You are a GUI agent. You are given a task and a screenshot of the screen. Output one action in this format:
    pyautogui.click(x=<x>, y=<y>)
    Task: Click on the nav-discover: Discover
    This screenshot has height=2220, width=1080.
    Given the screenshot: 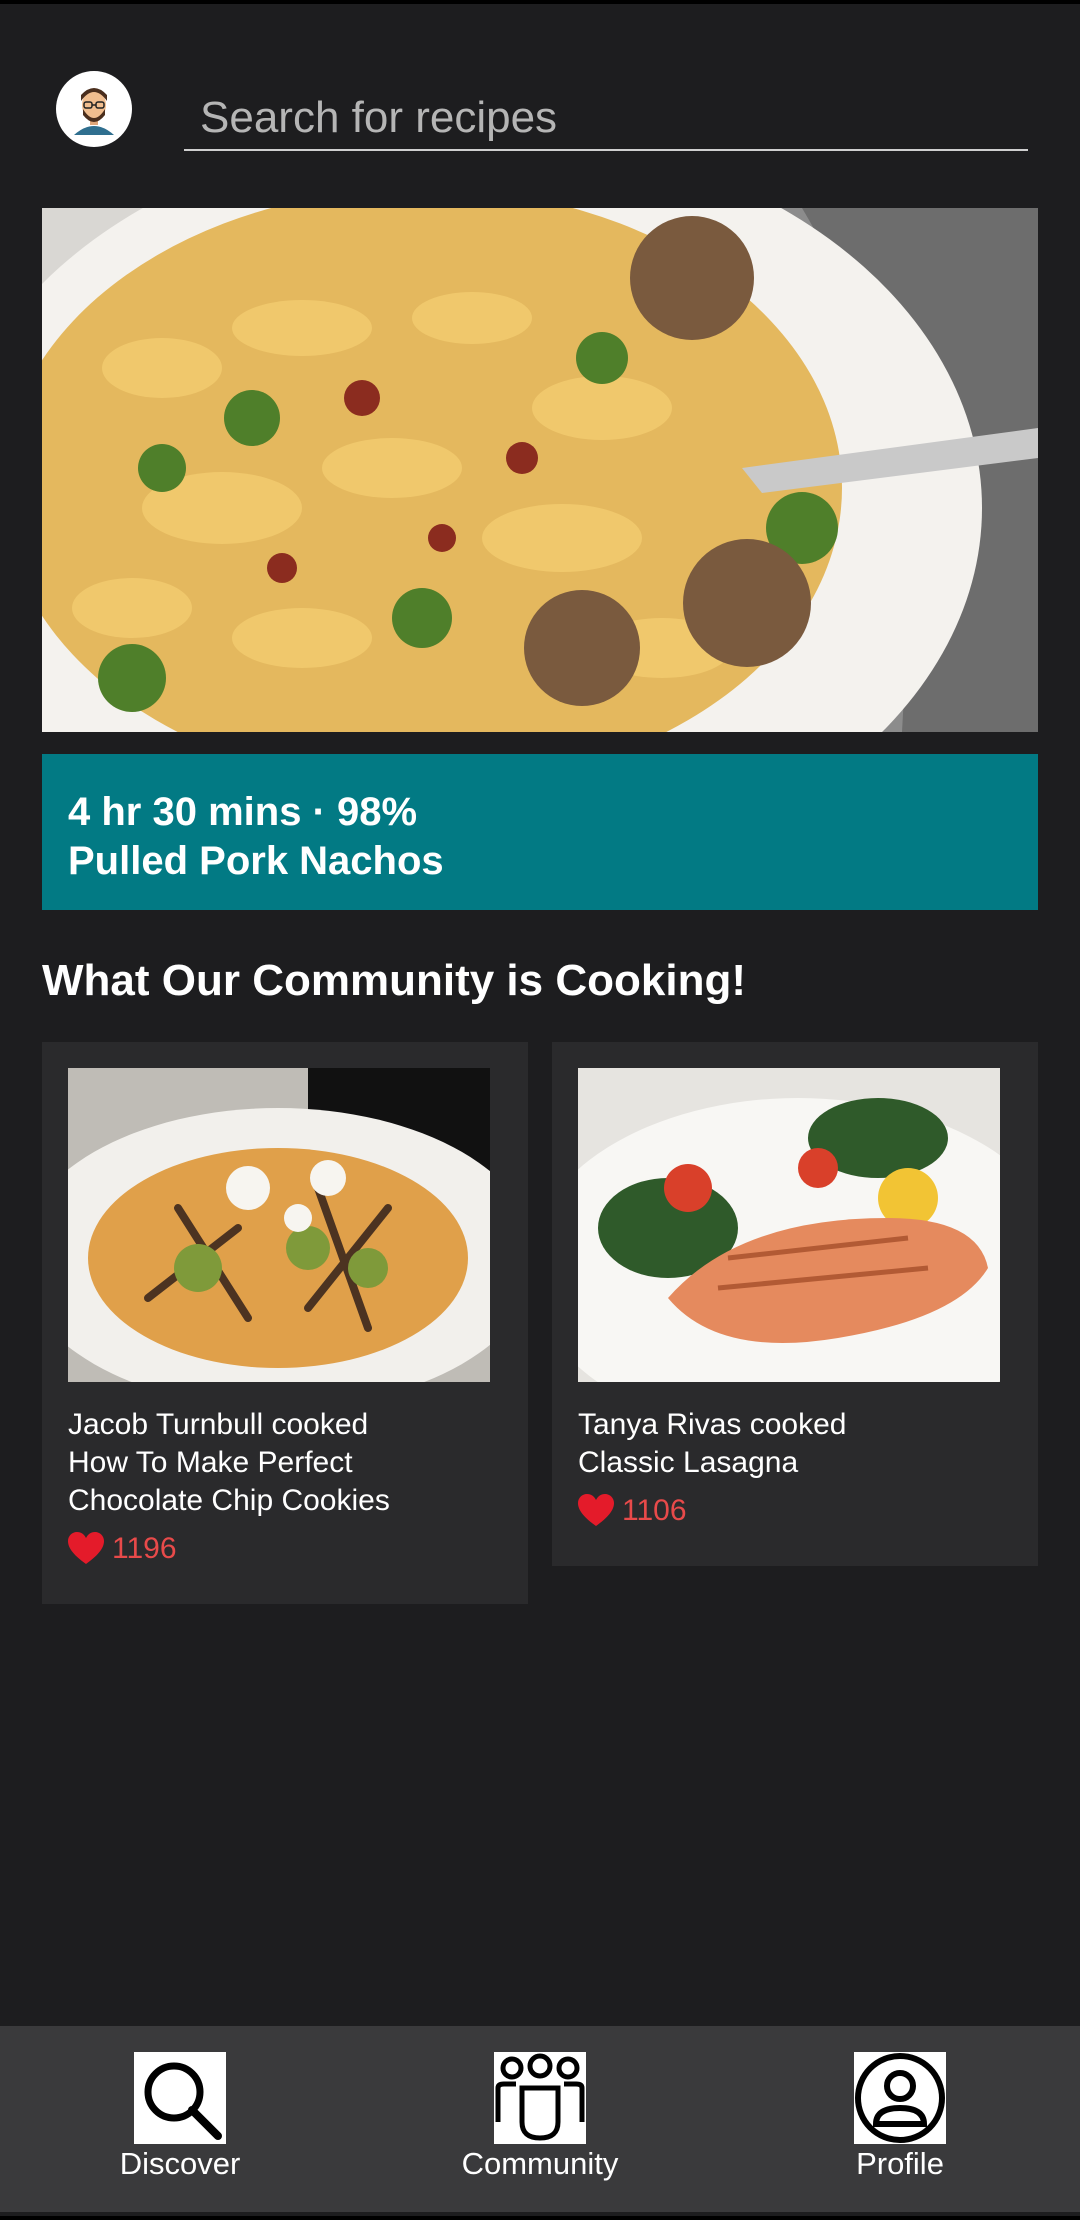 What is the action you would take?
    pyautogui.click(x=180, y=2132)
    